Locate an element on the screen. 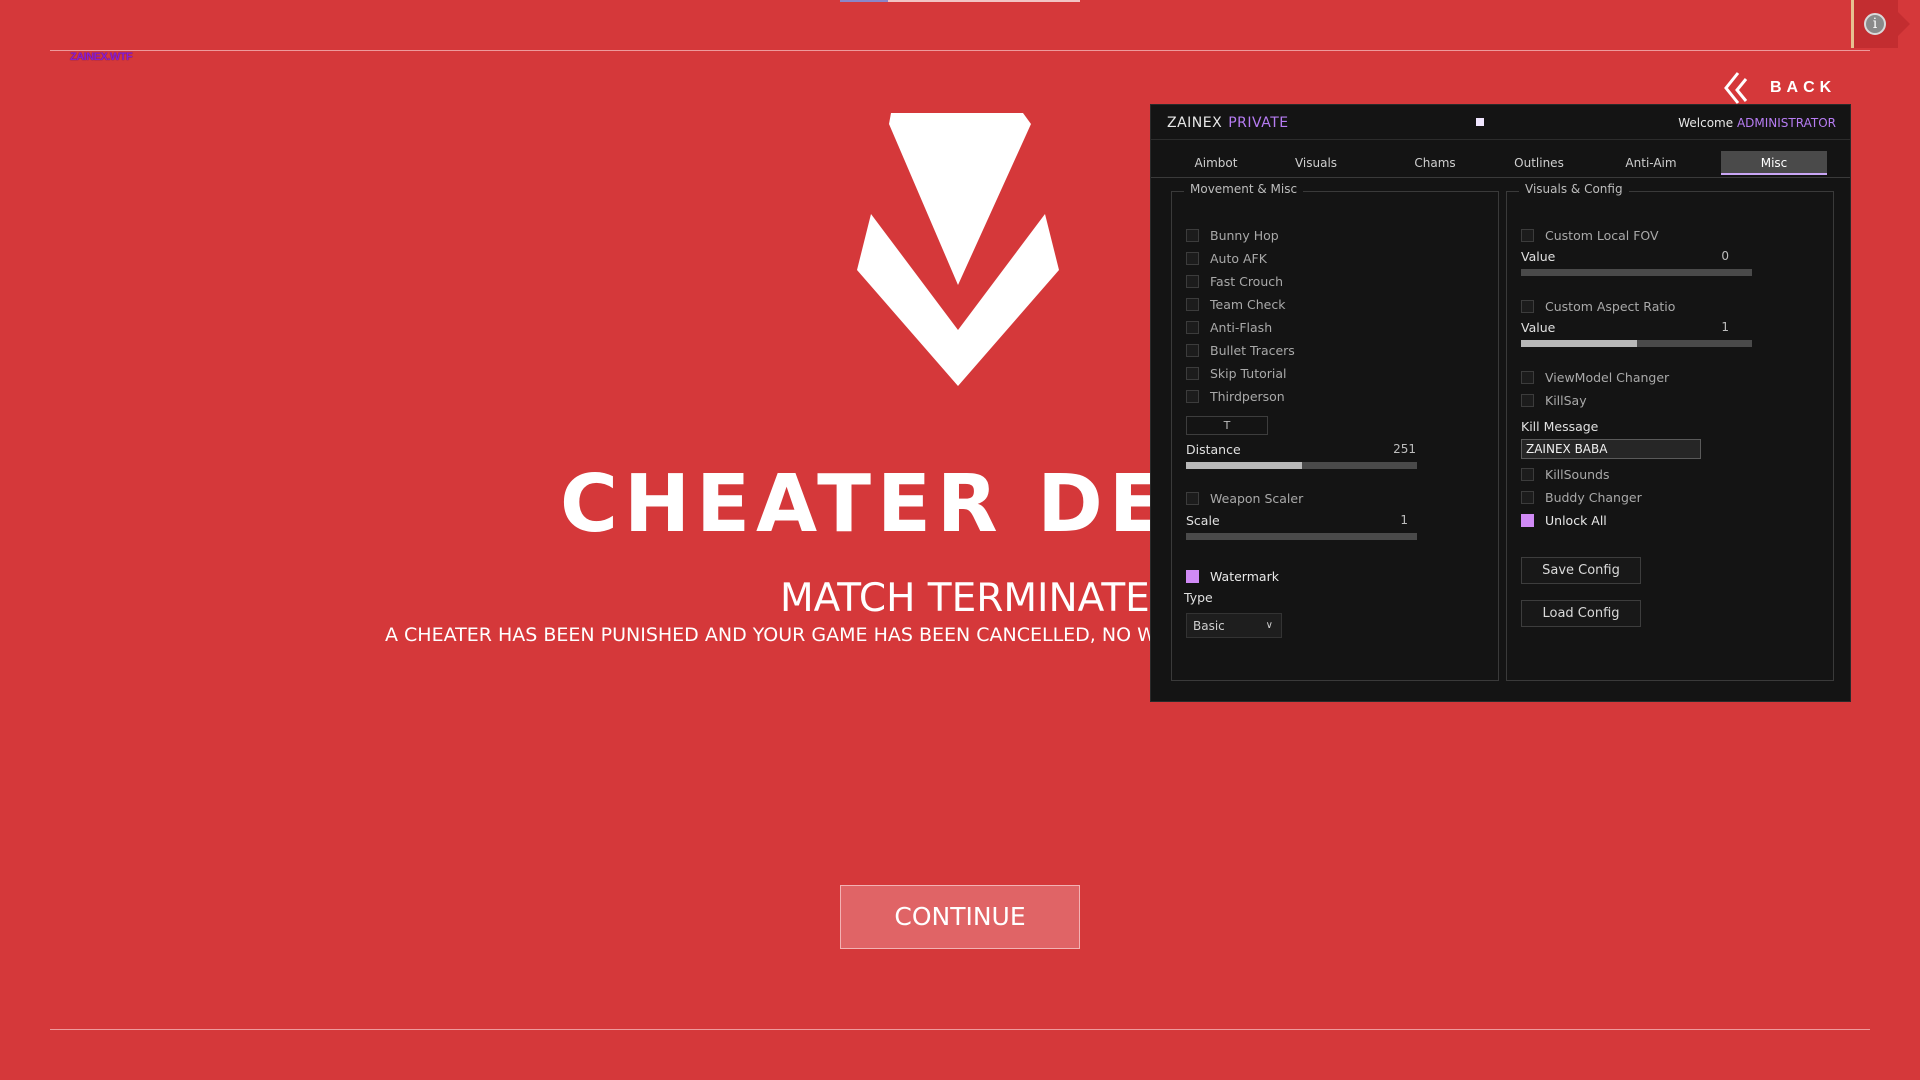 This screenshot has height=1080, width=1920. tab-anti-aim: Anti-Aim is located at coordinates (1651, 163).